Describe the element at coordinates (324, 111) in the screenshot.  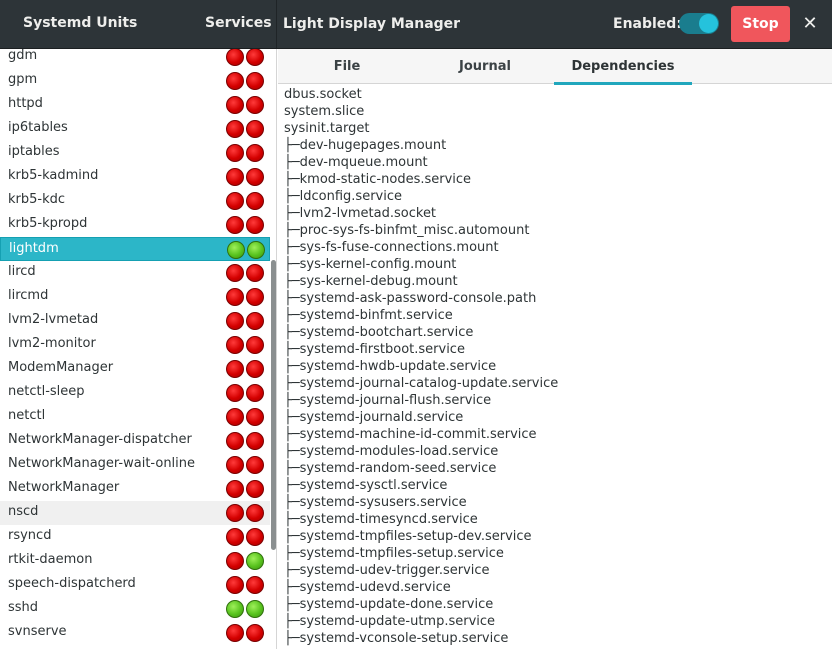
I see `dependency-item: system.slice` at that location.